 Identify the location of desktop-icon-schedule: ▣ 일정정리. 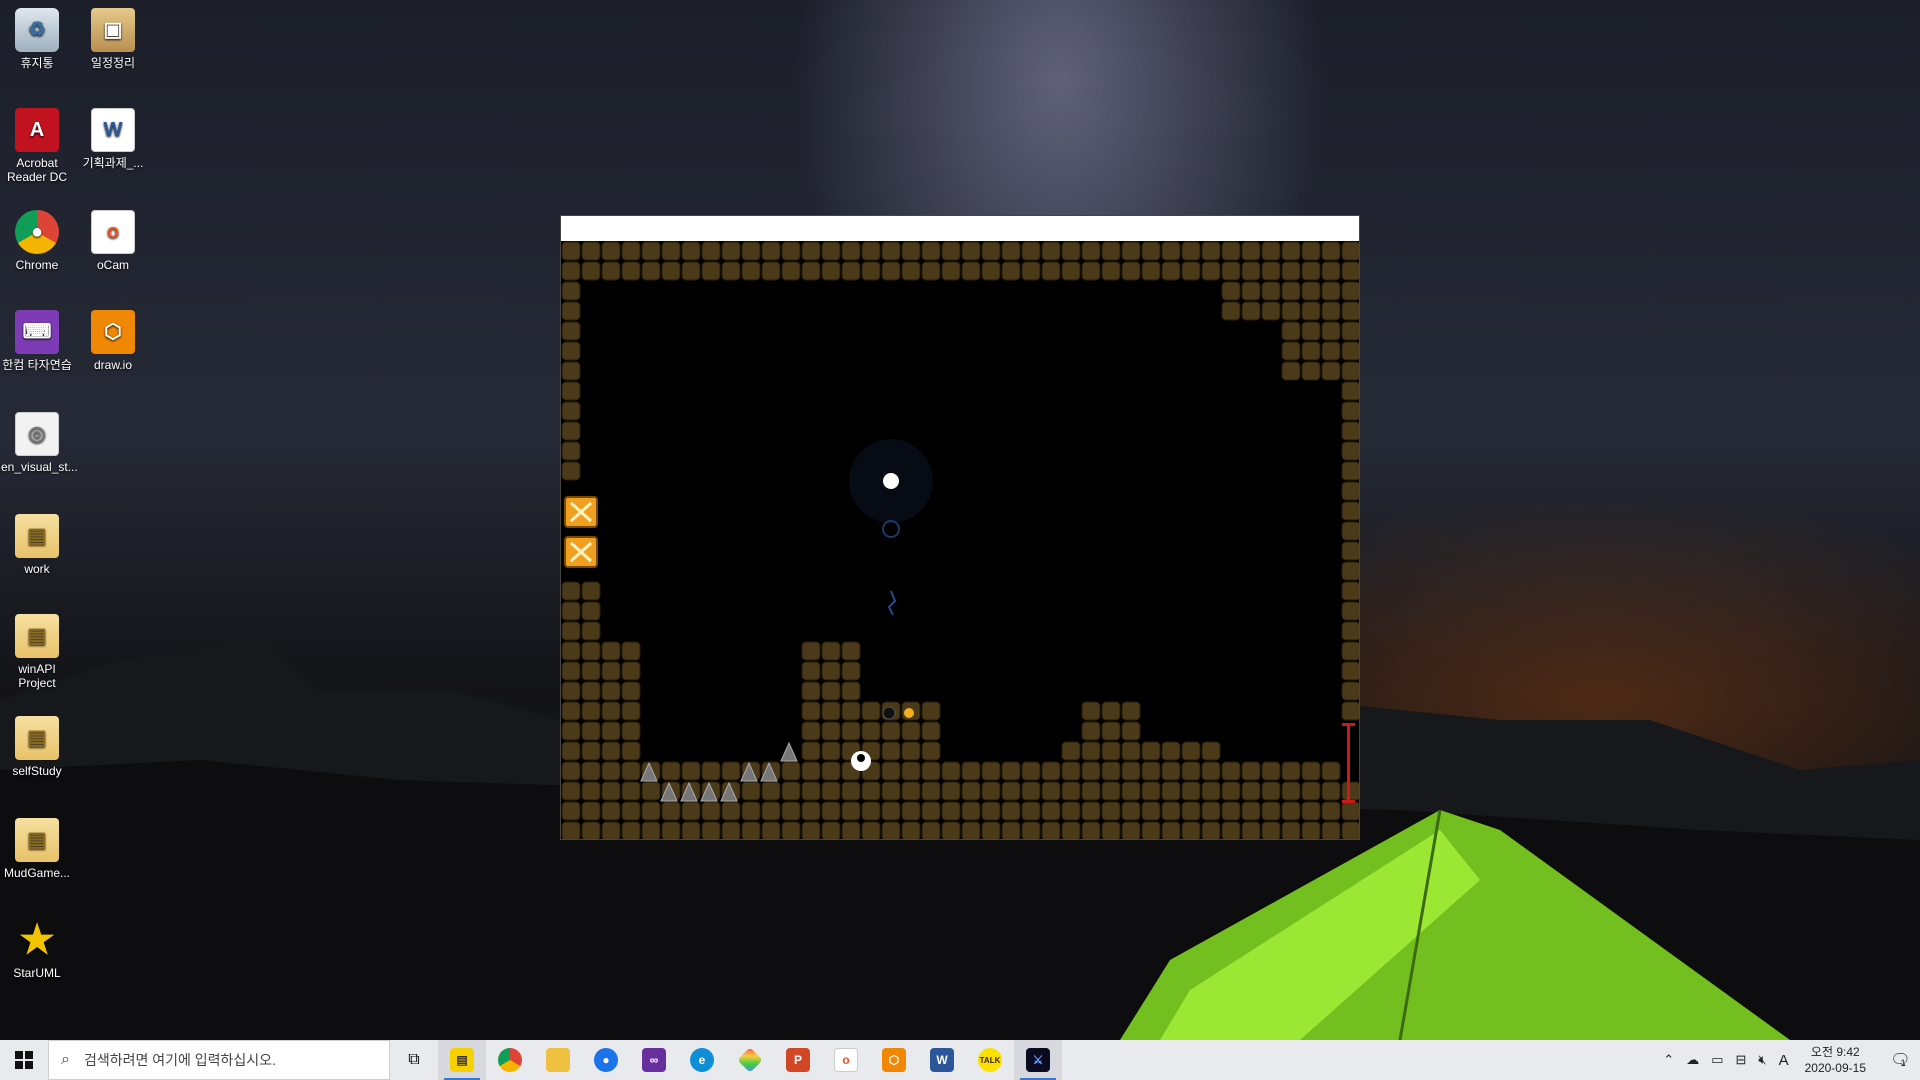
(113, 39).